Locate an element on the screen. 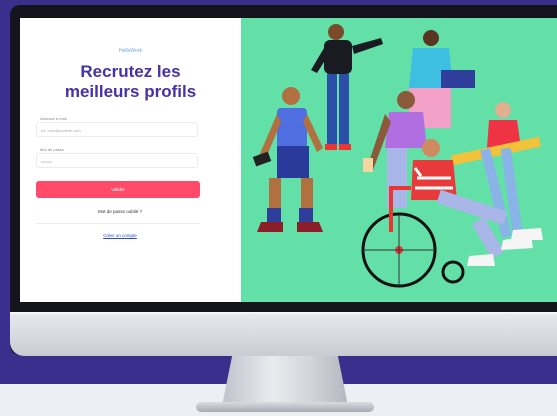 This screenshot has width=557, height=416. create-account-link: Créer un compte is located at coordinates (120, 235).